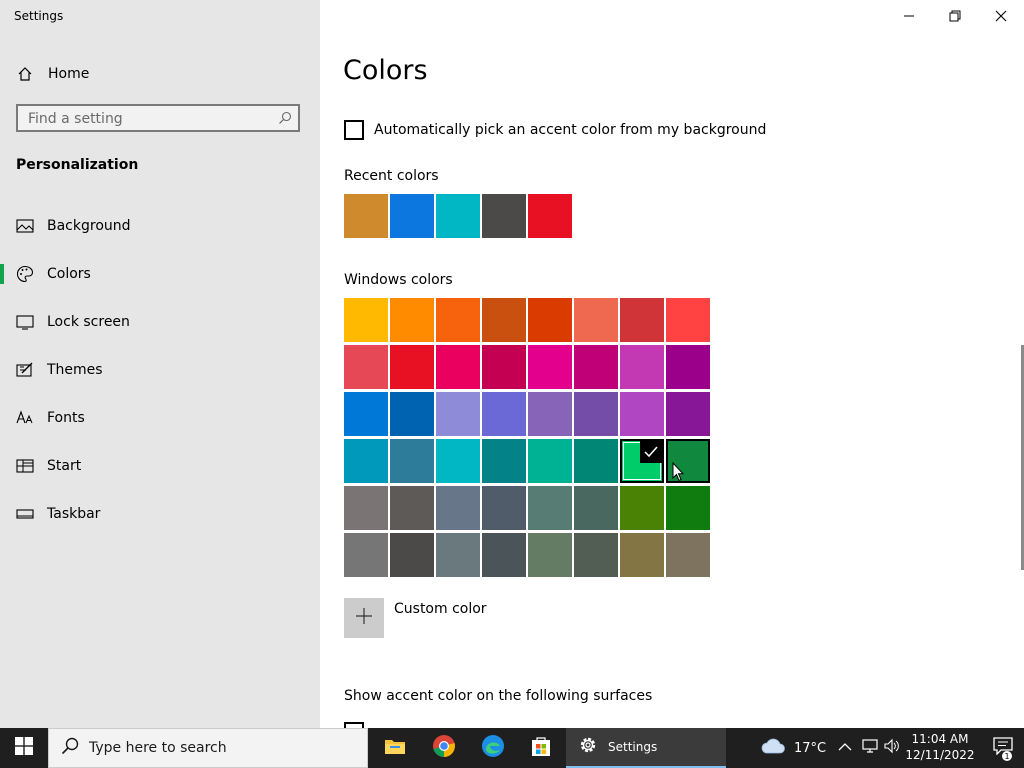 This screenshot has width=1024, height=768. What do you see at coordinates (364, 618) in the screenshot?
I see `custom-color-button` at bounding box center [364, 618].